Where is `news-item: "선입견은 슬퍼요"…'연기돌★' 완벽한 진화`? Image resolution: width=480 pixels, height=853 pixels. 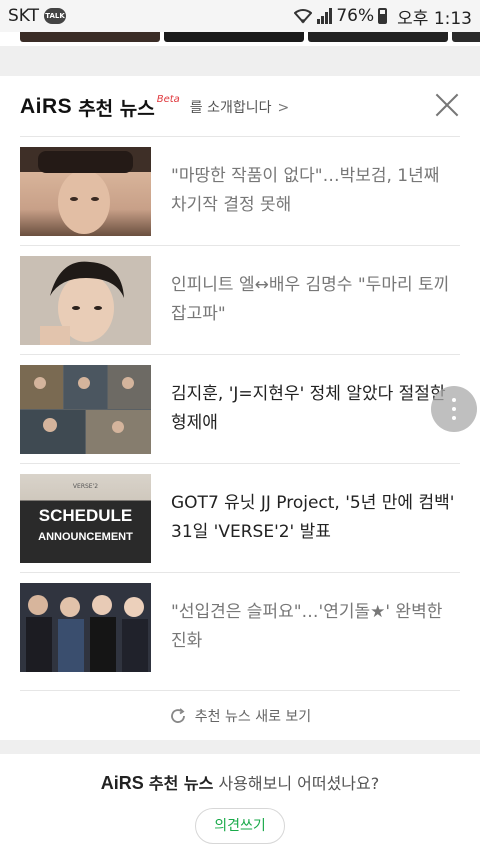
news-item: "선입견은 슬퍼요"…'연기돌★' 완벽한 진화 is located at coordinates (240, 626).